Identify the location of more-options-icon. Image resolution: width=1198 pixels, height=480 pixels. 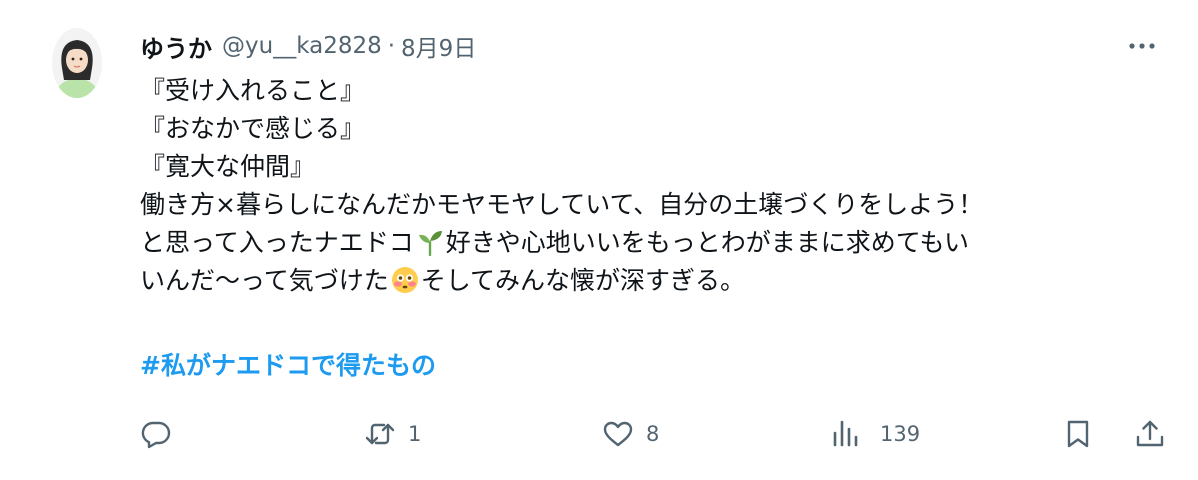
(1142, 46).